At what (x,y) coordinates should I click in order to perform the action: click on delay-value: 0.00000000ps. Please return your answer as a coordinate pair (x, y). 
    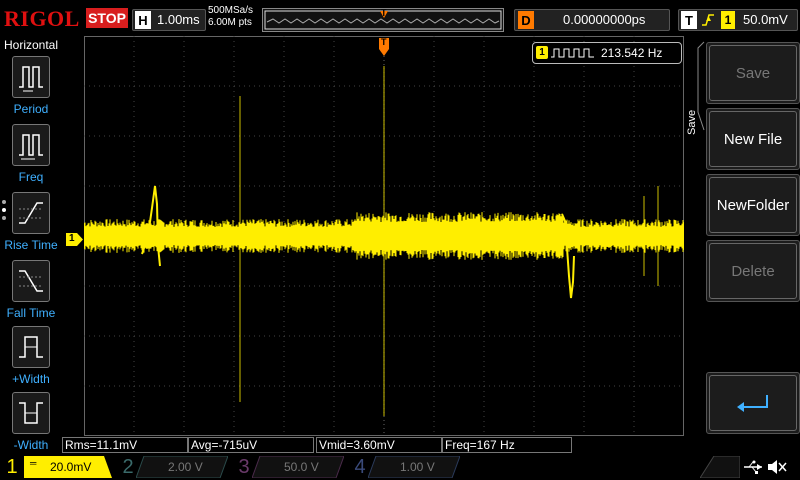
    Looking at the image, I should click on (604, 19).